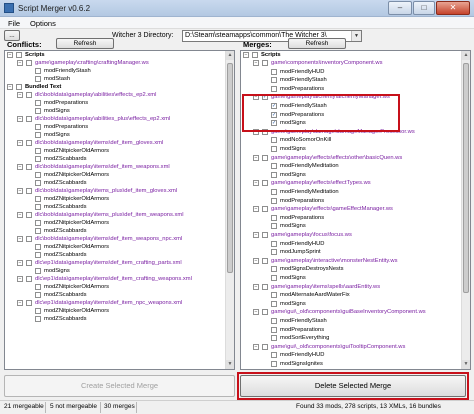 The width and height of the screenshot is (474, 414). I want to click on dropdown-arrow-icon: ▼, so click(356, 36).